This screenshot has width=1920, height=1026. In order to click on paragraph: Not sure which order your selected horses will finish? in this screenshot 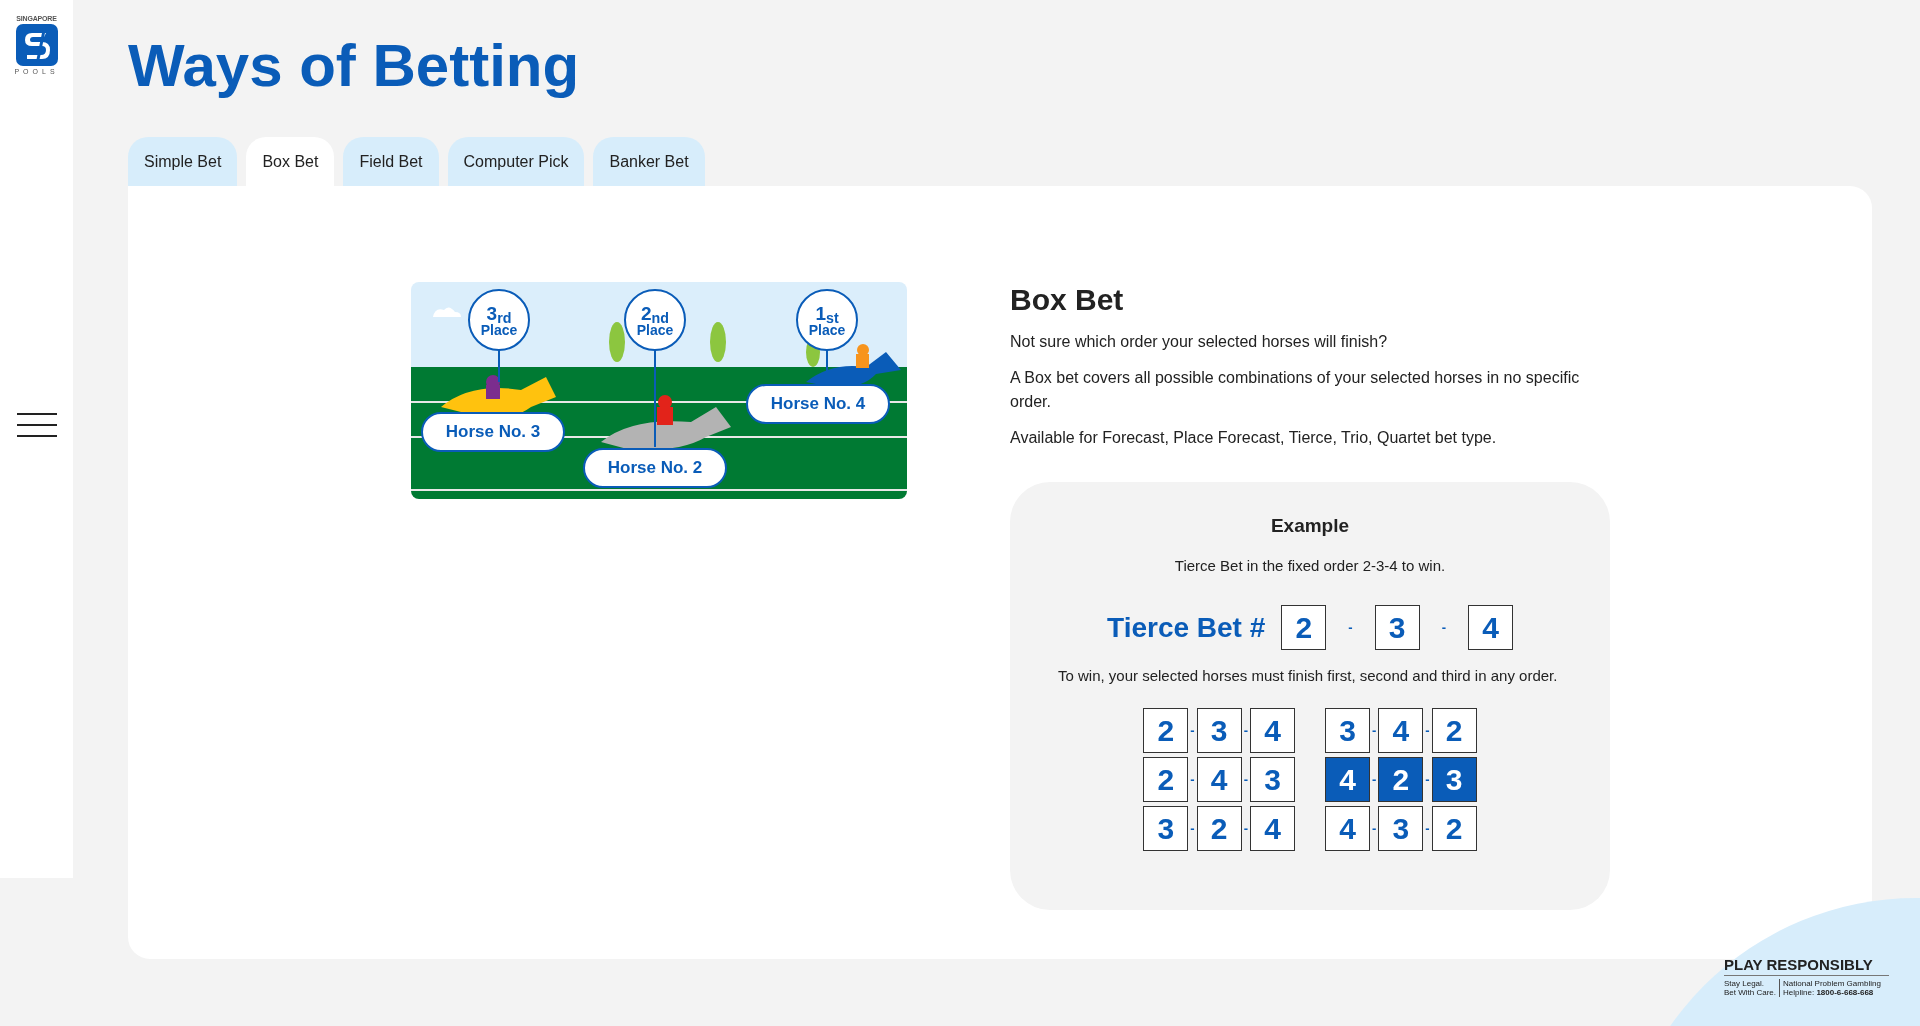, I will do `click(1199, 342)`.